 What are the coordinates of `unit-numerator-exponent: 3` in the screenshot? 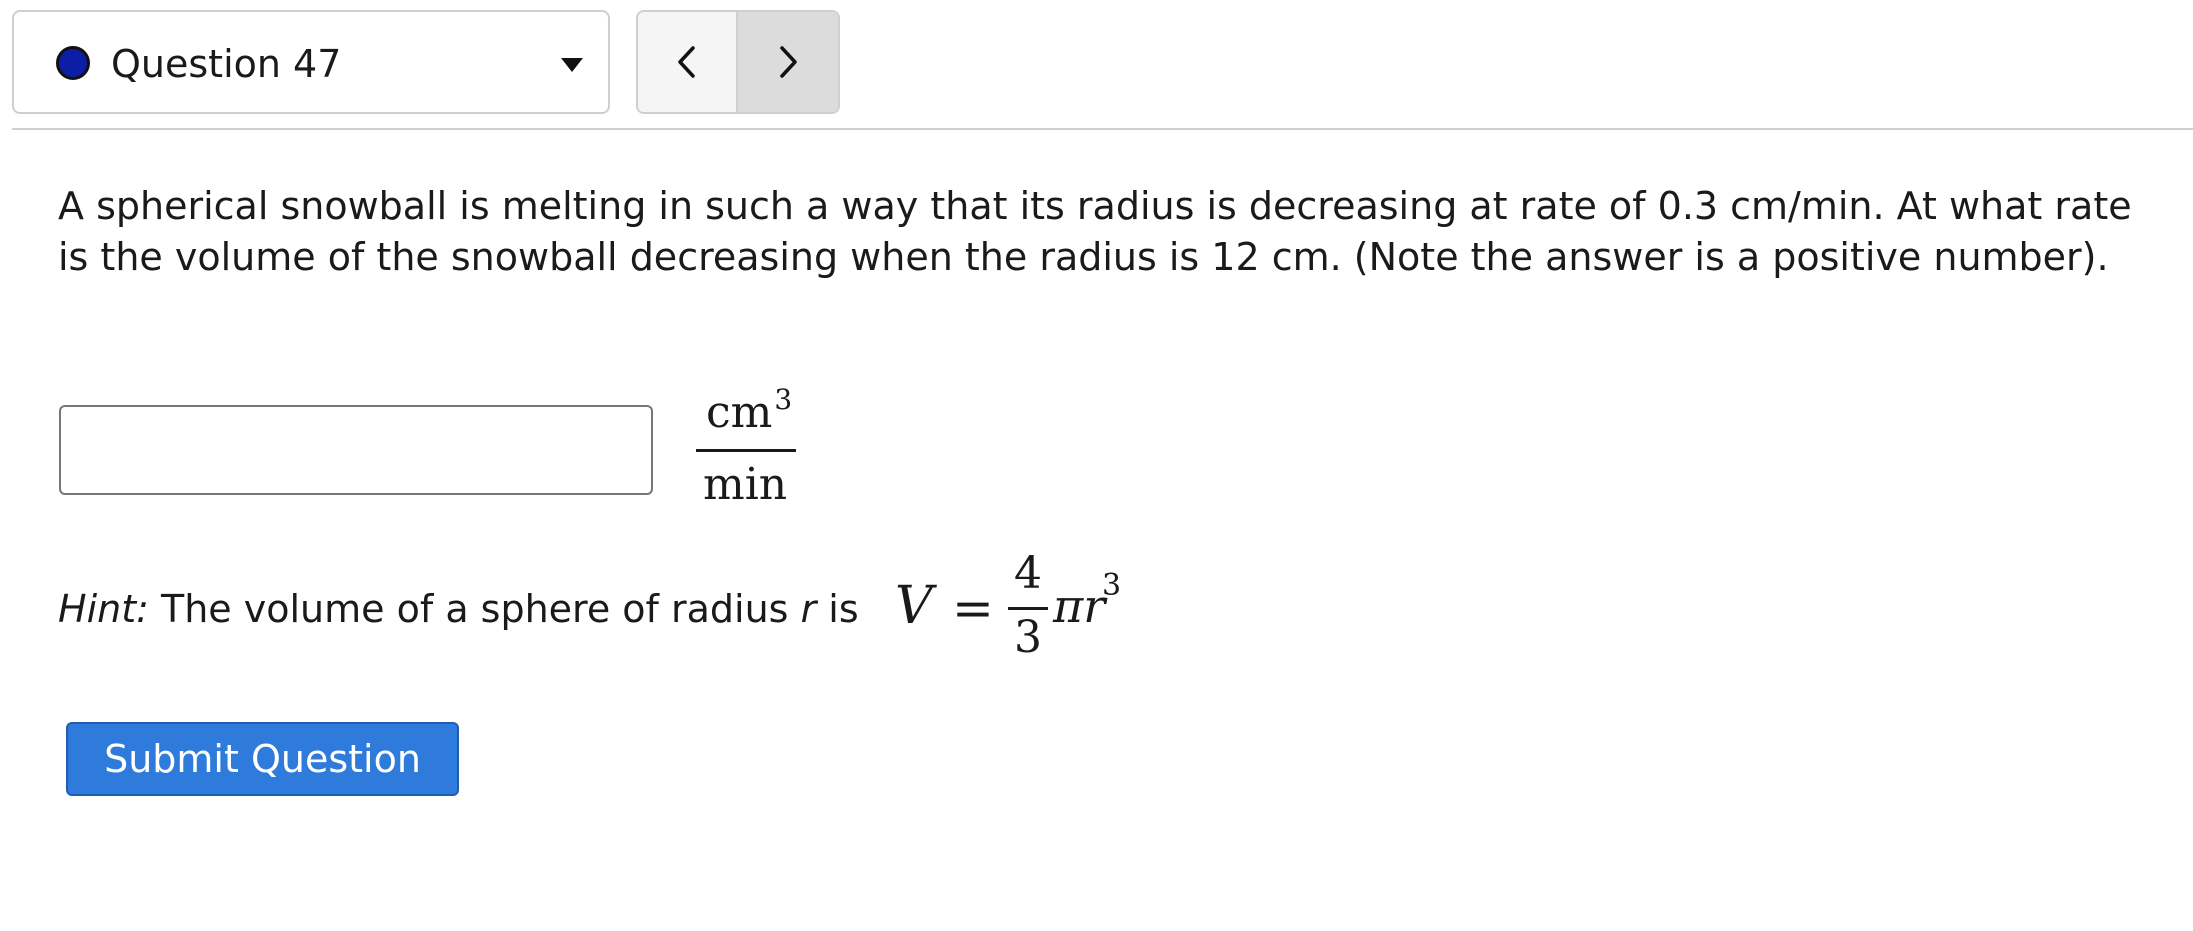 It's located at (783, 399).